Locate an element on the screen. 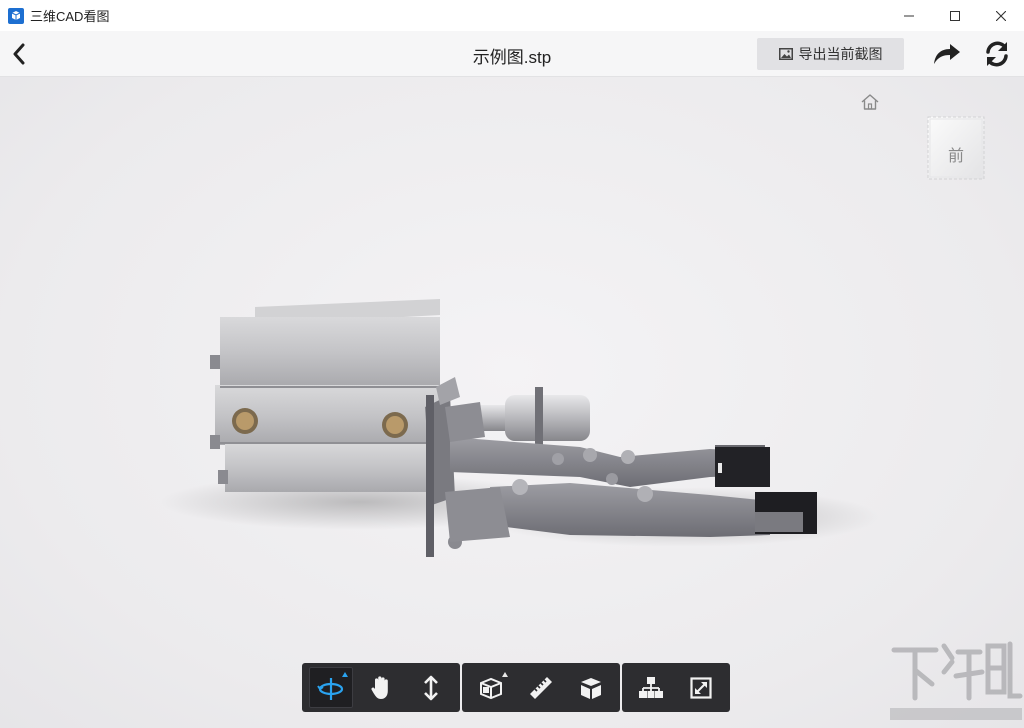 This screenshot has height=728, width=1024. minimize-icon is located at coordinates (909, 15).